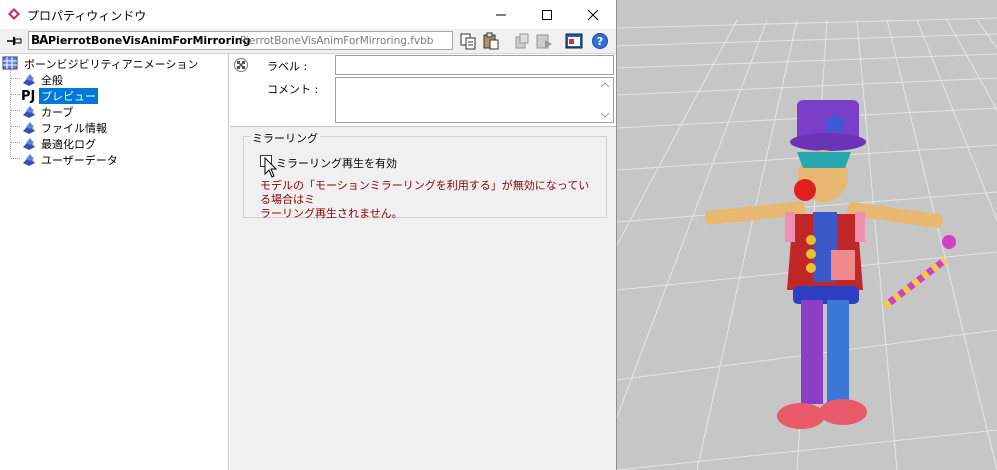  What do you see at coordinates (121, 127) in the screenshot?
I see `tree-item-file-info: ファイル情報` at bounding box center [121, 127].